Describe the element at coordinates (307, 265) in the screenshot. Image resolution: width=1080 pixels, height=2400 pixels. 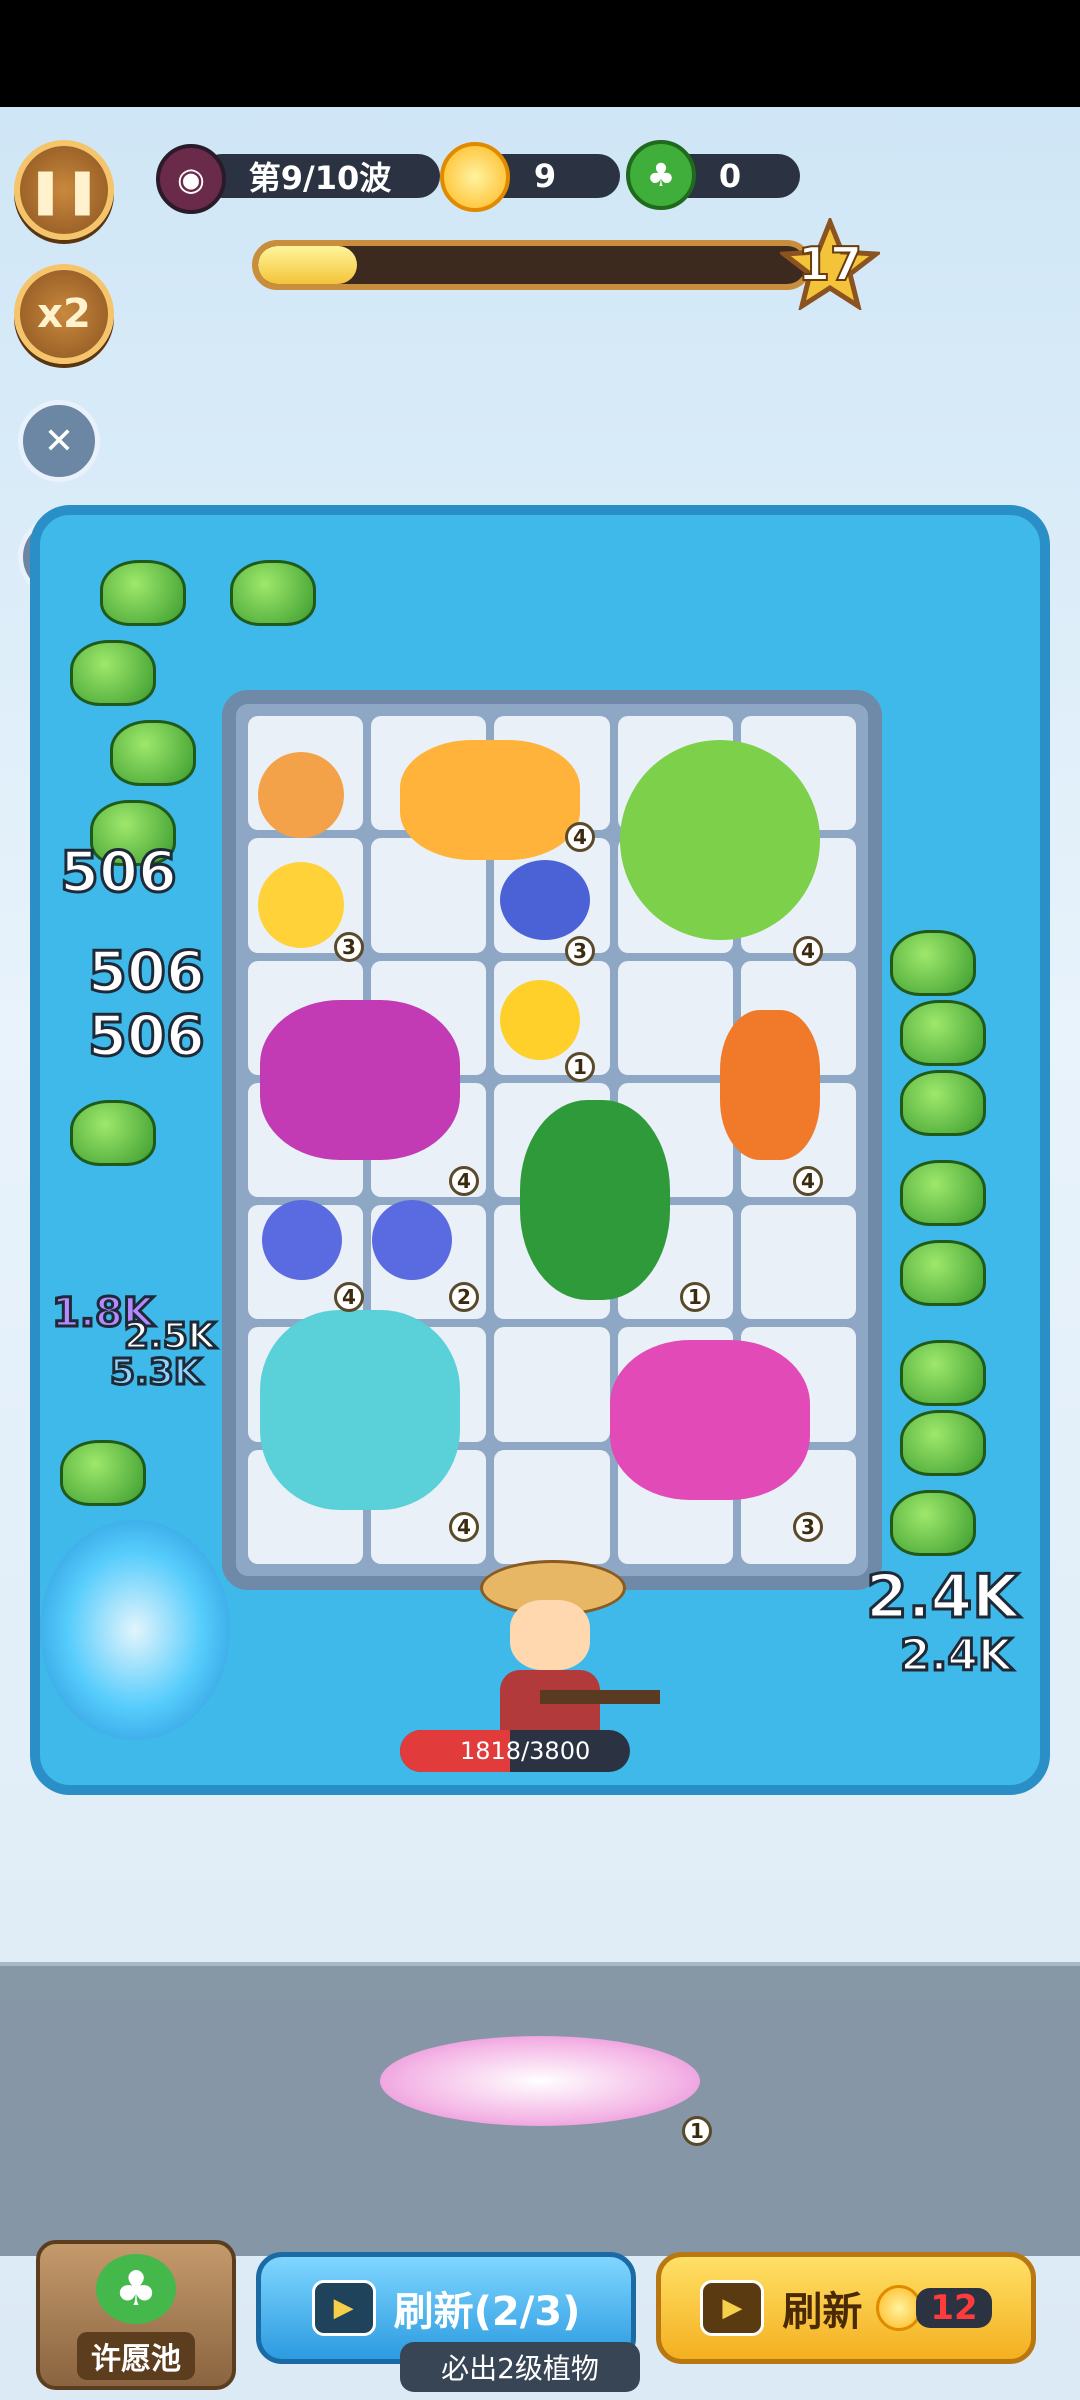
I see `wave-progress-fill` at that location.